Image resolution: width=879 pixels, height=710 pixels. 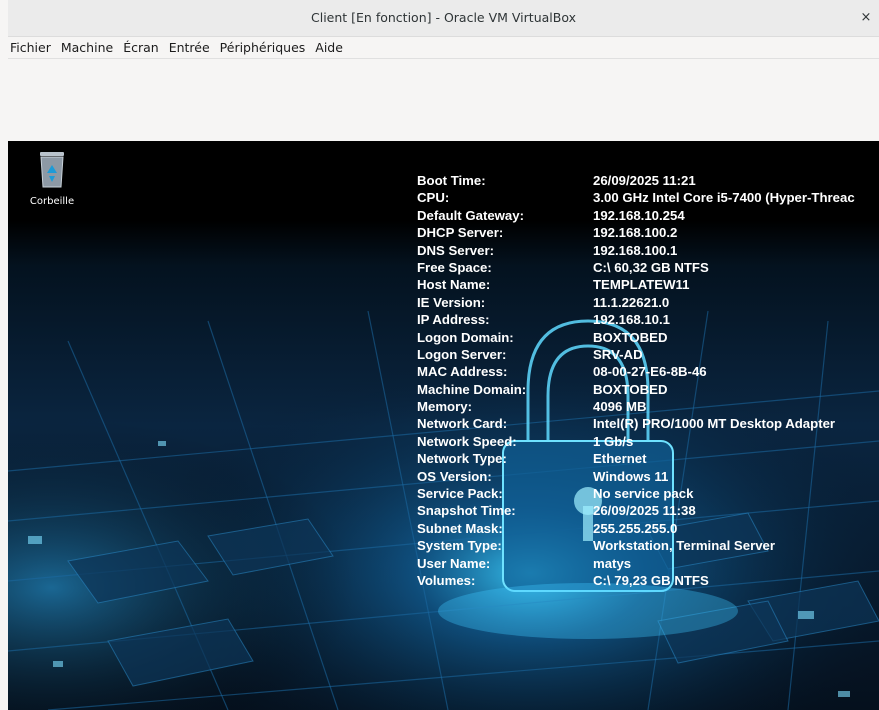 I want to click on info-key: Snapshot Time:, so click(x=466, y=511).